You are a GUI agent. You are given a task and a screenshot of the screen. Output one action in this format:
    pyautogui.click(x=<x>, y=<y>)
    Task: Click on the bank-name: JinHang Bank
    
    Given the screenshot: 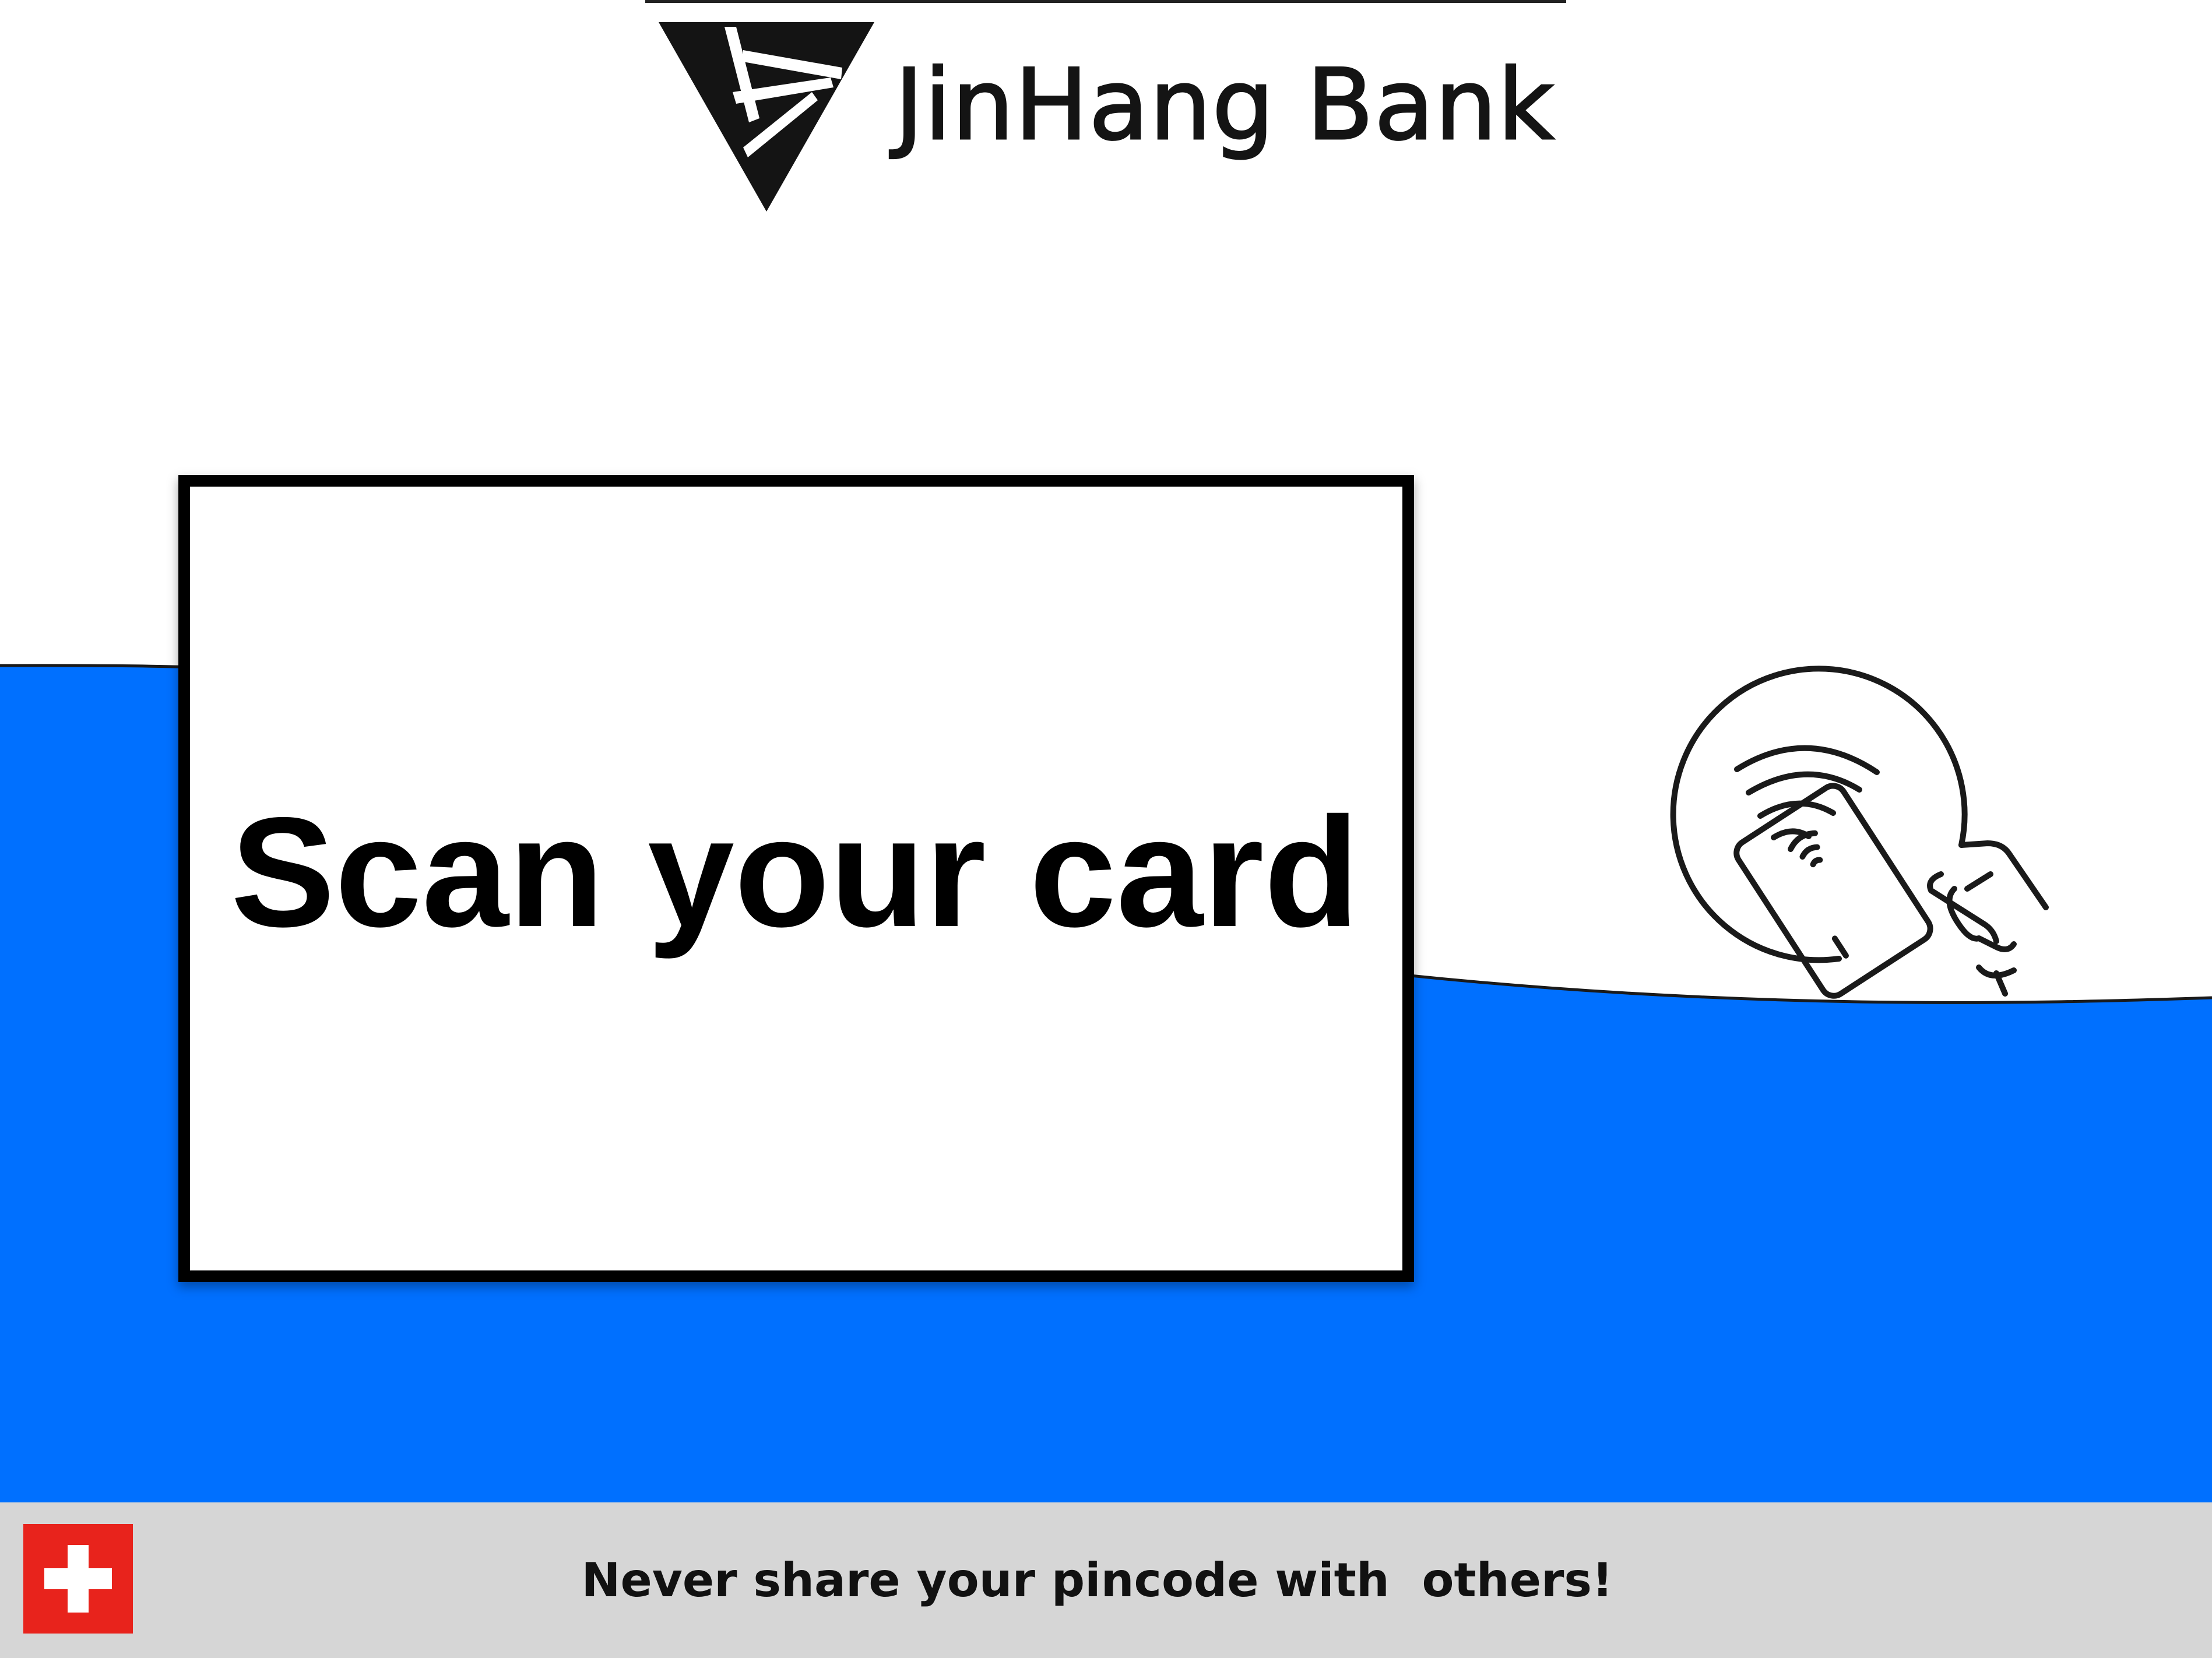 What is the action you would take?
    pyautogui.click(x=1224, y=105)
    